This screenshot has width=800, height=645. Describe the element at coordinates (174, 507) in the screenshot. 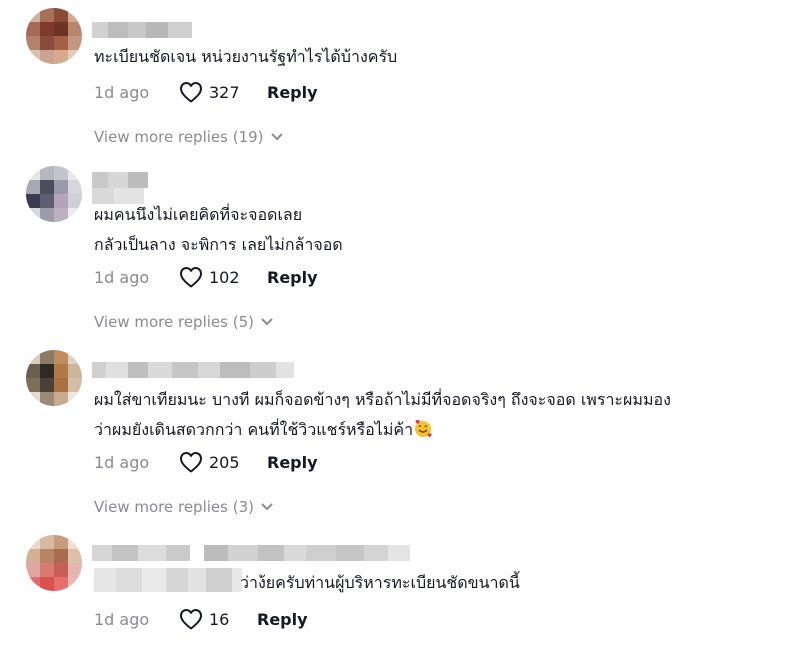

I see `view-more-label: View more replies (3)` at that location.